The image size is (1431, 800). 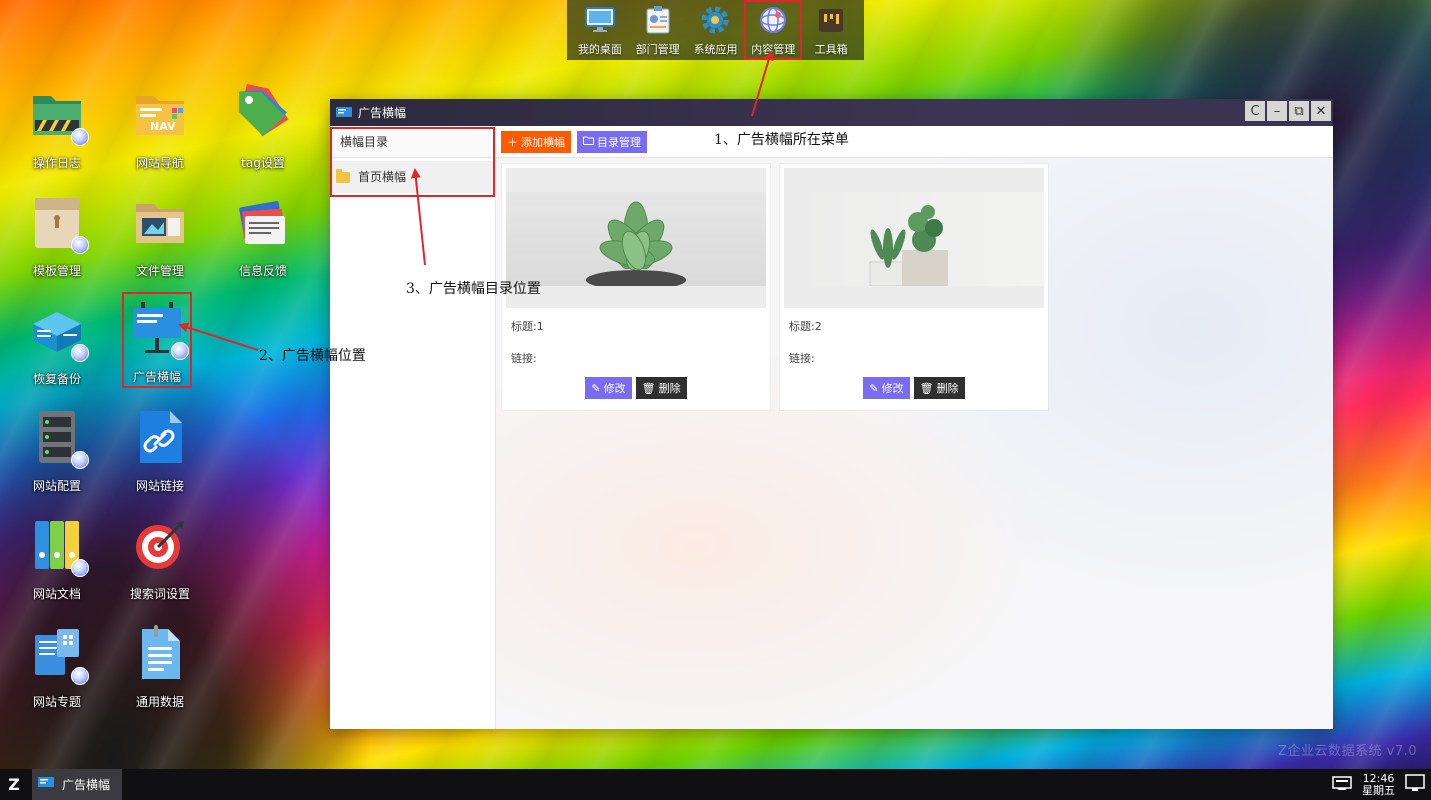 I want to click on desktop-icon-site-topics: 网站专题, so click(x=57, y=667).